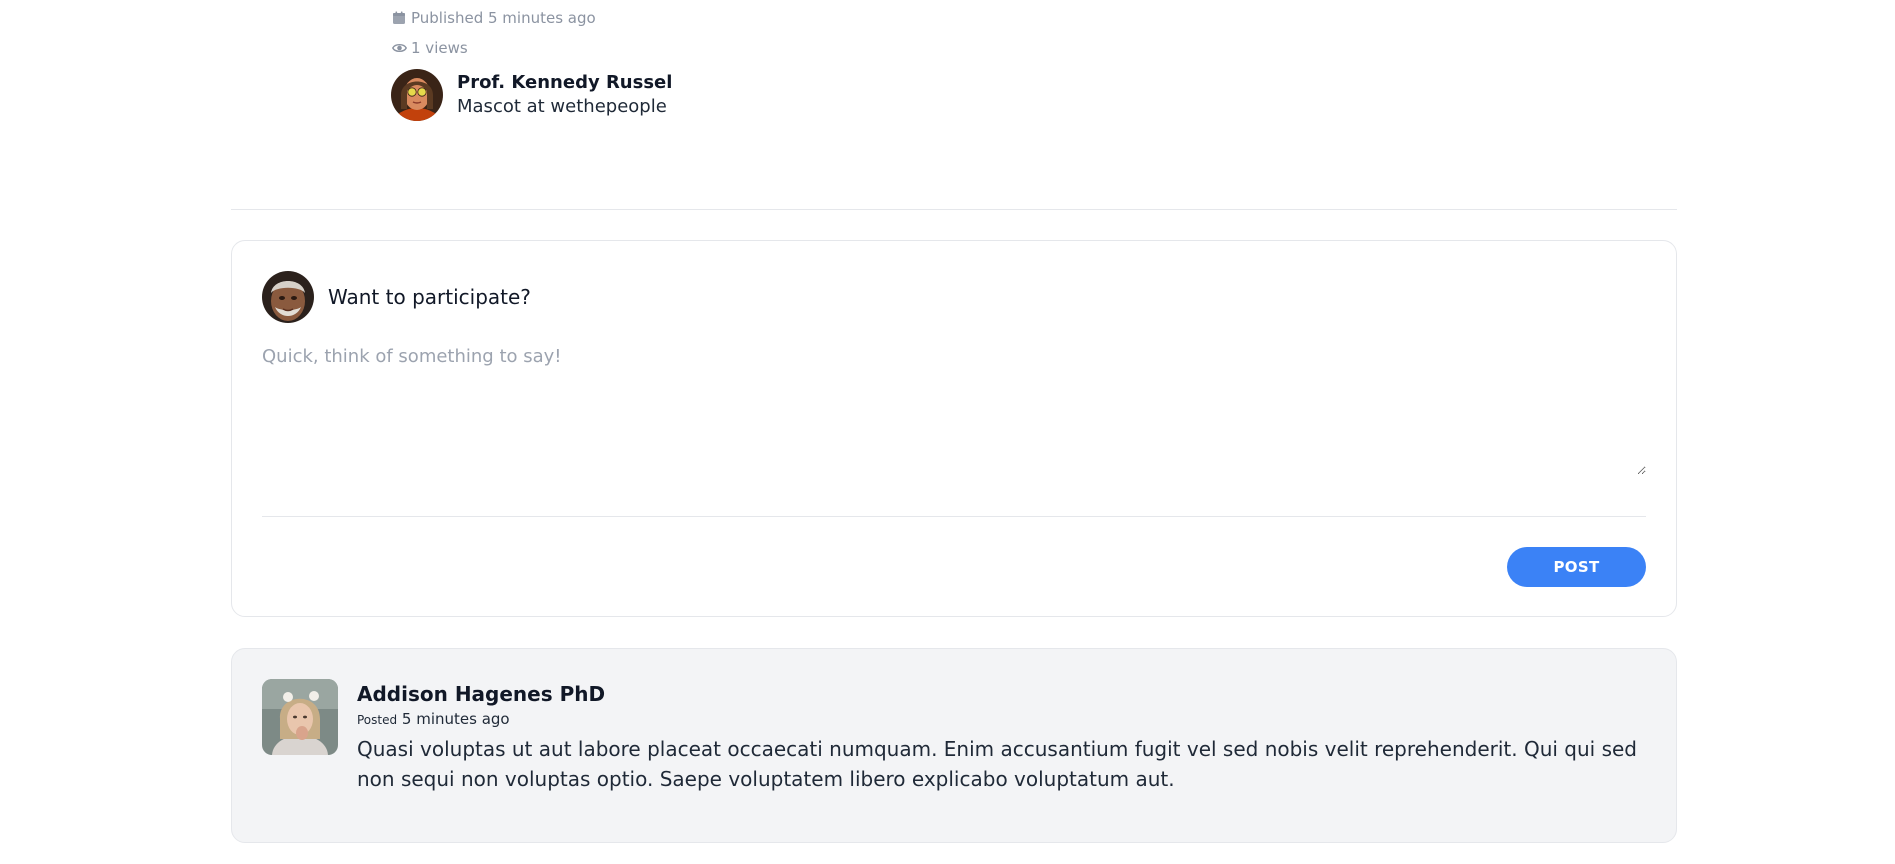  I want to click on eye-icon, so click(399, 48).